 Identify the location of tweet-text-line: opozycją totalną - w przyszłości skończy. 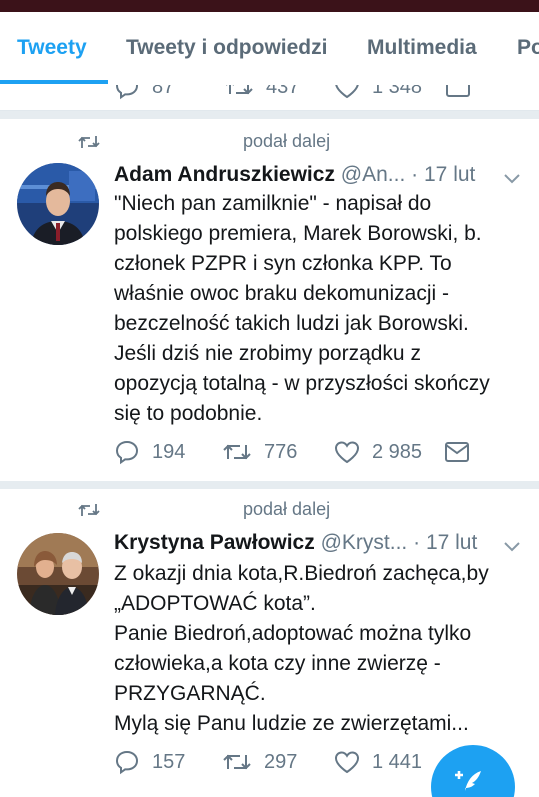
(302, 383).